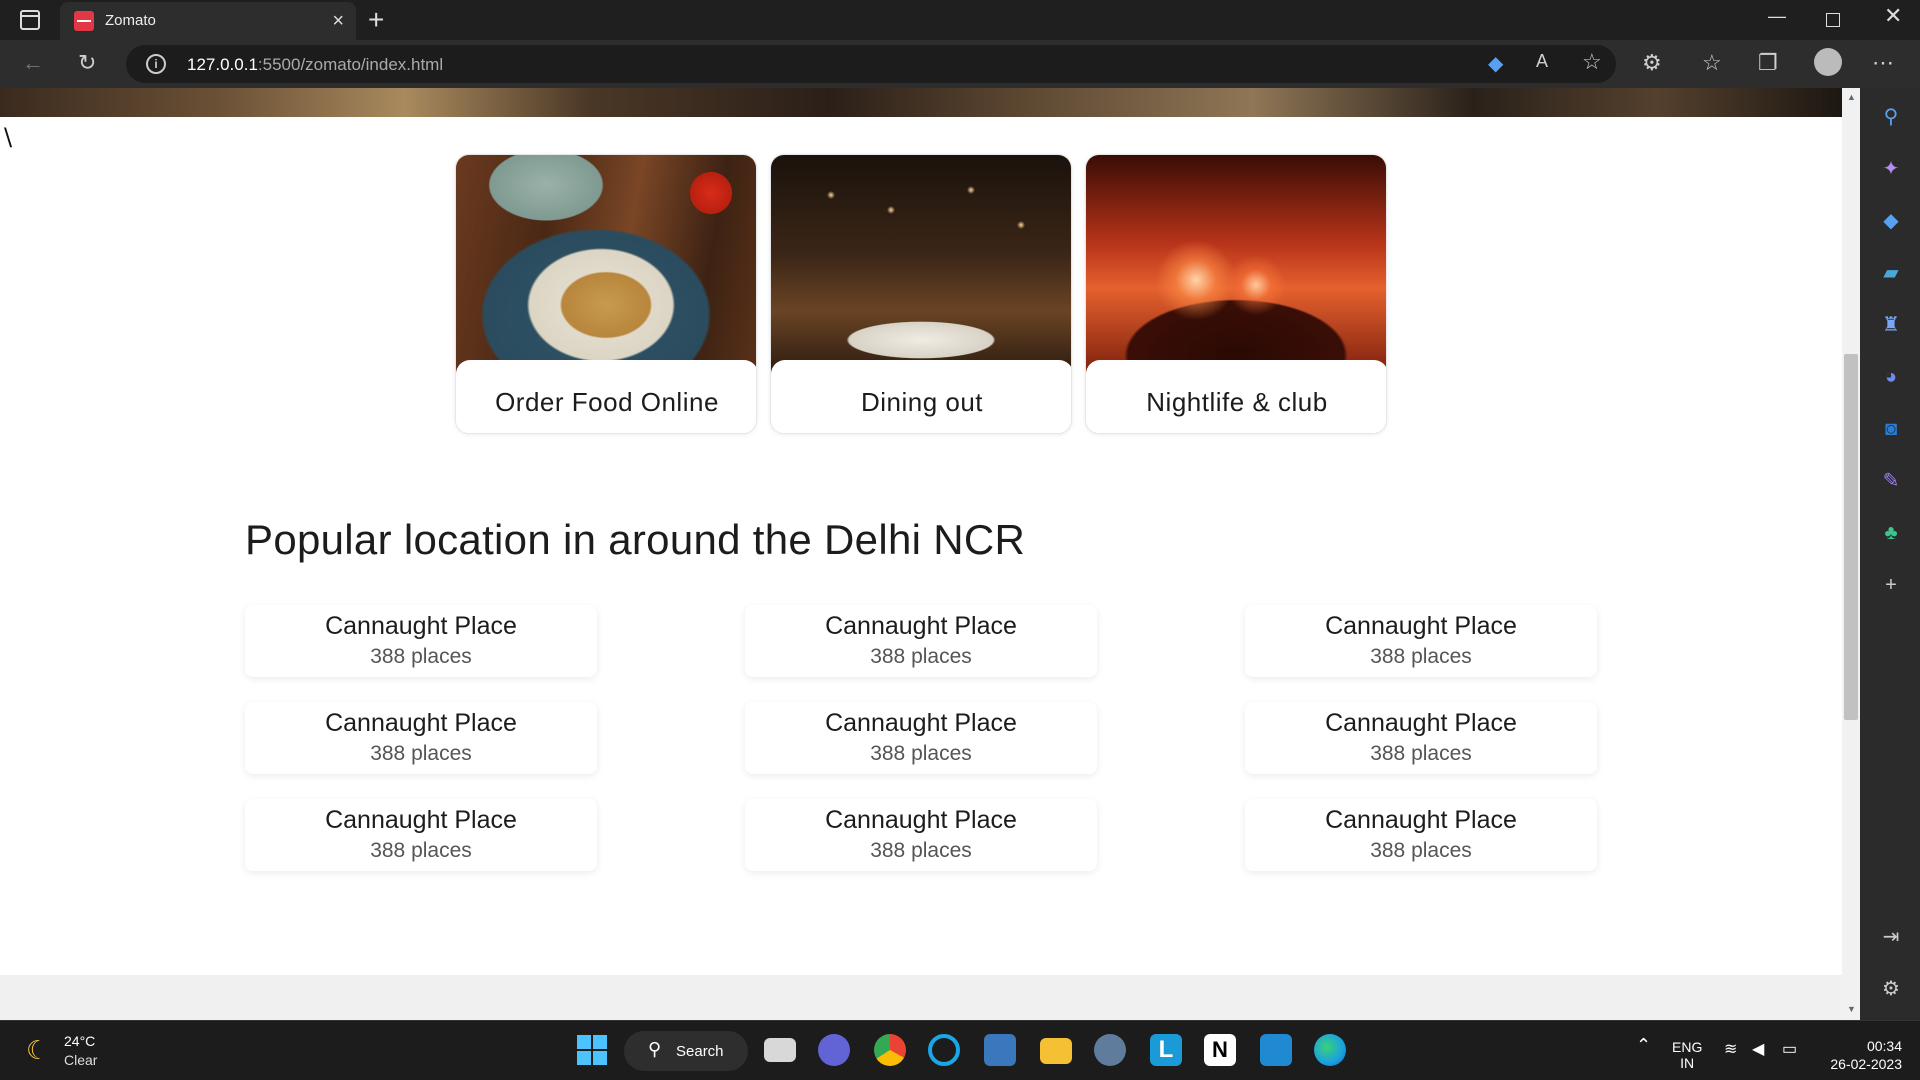 The width and height of the screenshot is (1920, 1080). What do you see at coordinates (1330, 1050) in the screenshot?
I see `edge-icon` at bounding box center [1330, 1050].